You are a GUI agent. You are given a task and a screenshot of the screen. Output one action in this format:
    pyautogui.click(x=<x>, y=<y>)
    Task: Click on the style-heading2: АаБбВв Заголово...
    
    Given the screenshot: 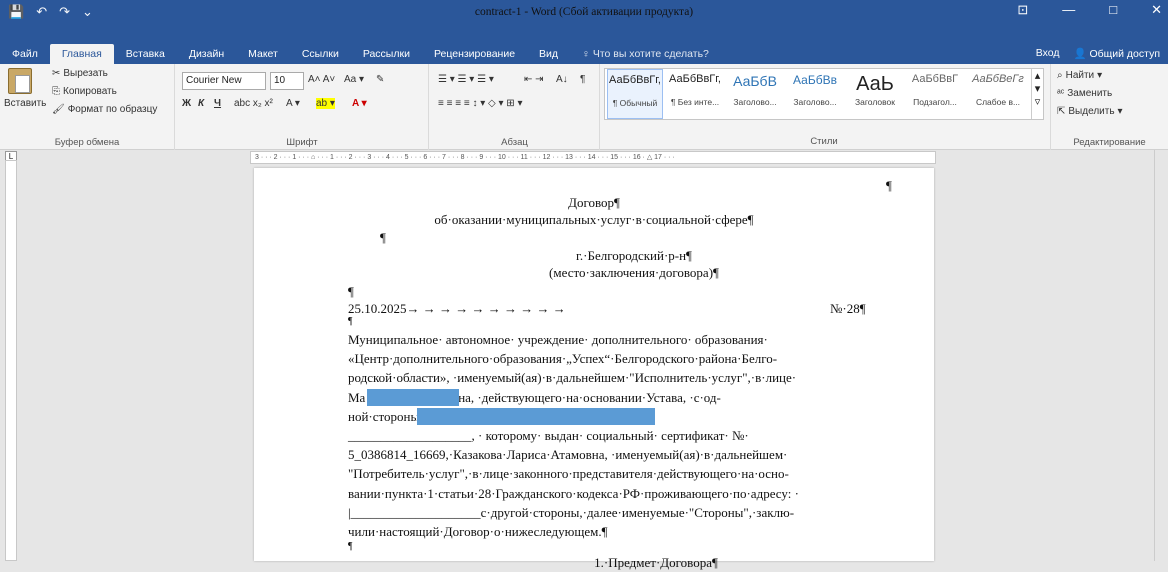 What is the action you would take?
    pyautogui.click(x=815, y=94)
    